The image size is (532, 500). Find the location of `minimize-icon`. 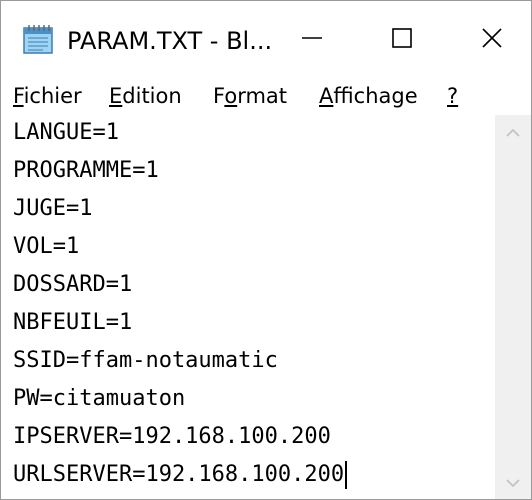

minimize-icon is located at coordinates (312, 40).